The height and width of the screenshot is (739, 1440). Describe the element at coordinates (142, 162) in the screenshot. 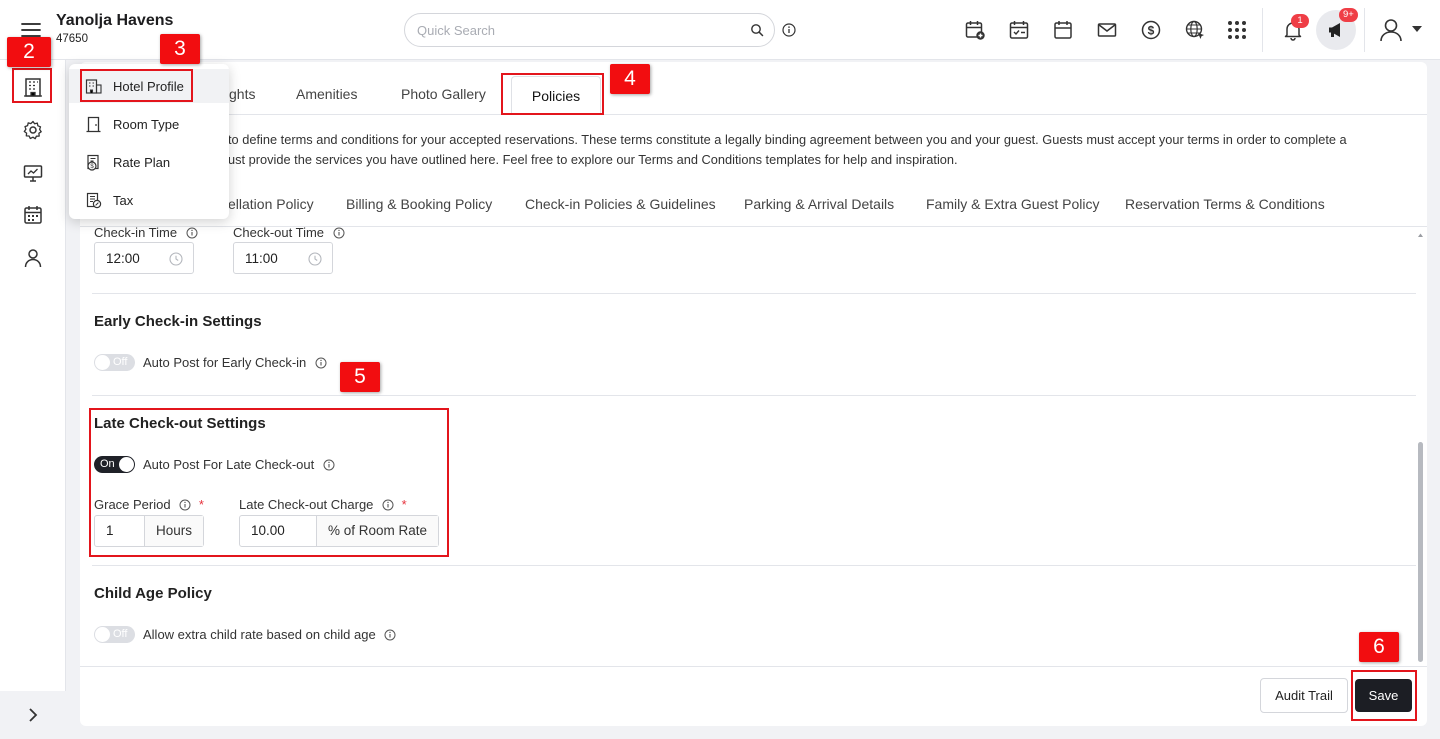

I see `menu-item-label: Rate Plan` at that location.